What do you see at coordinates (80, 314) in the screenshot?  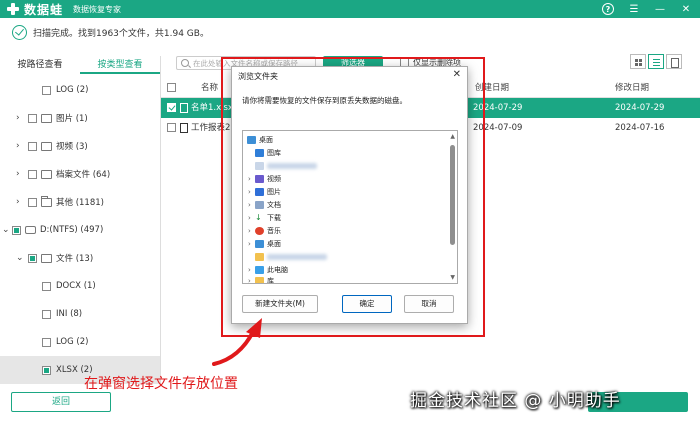 I see `tree-item: INI (8)` at bounding box center [80, 314].